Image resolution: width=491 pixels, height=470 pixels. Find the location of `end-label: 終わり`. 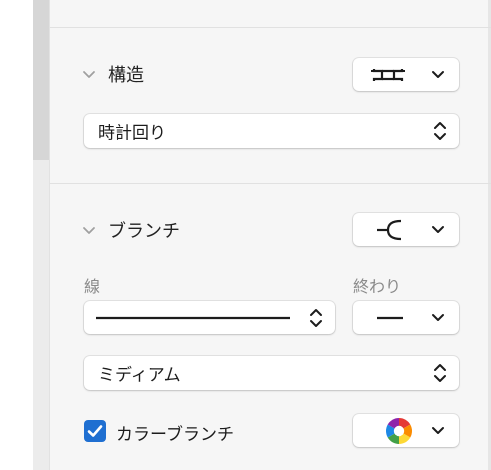

end-label: 終わり is located at coordinates (377, 286).